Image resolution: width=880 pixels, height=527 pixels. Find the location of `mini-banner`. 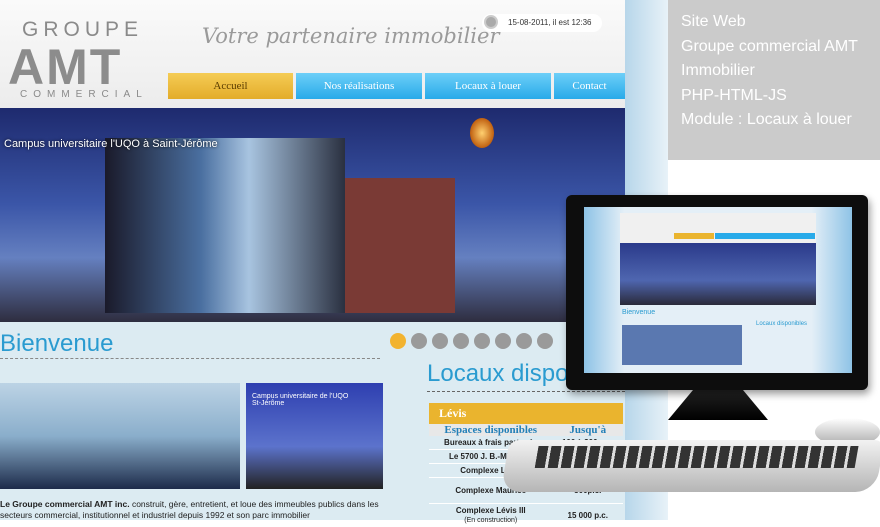

mini-banner is located at coordinates (718, 274).